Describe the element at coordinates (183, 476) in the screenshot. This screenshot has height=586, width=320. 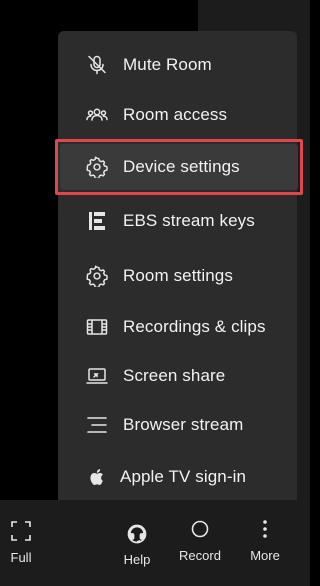
I see `menu-item-label: Apple TV sign-in` at that location.